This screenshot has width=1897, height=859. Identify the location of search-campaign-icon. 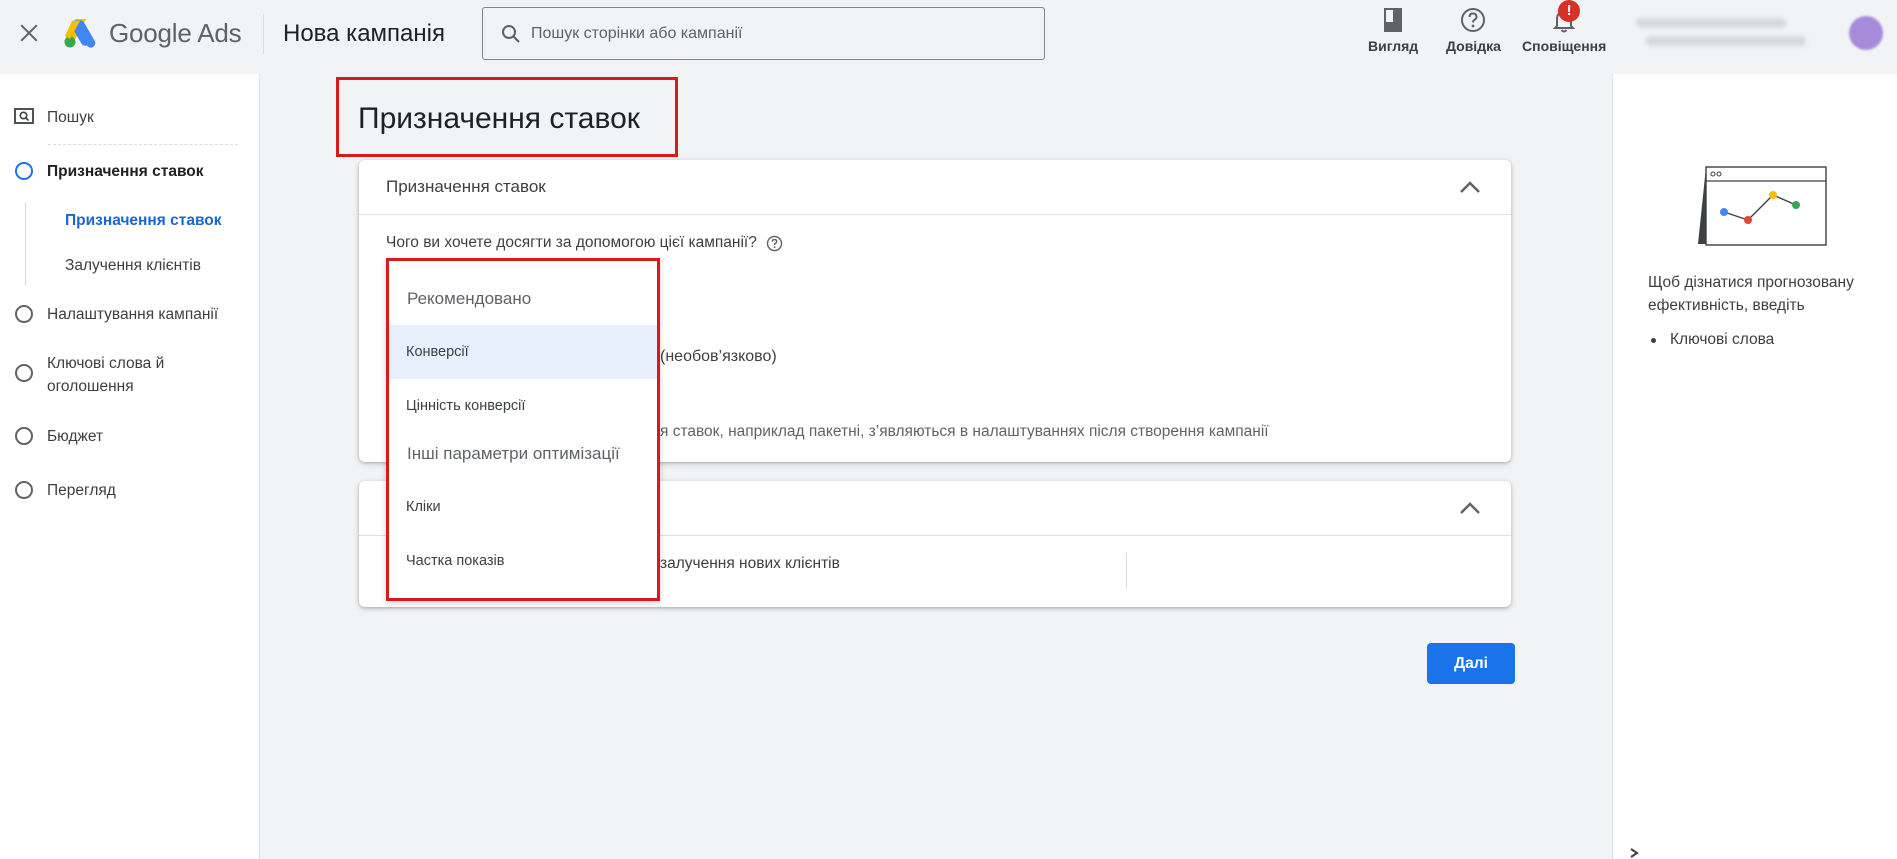
(24, 116).